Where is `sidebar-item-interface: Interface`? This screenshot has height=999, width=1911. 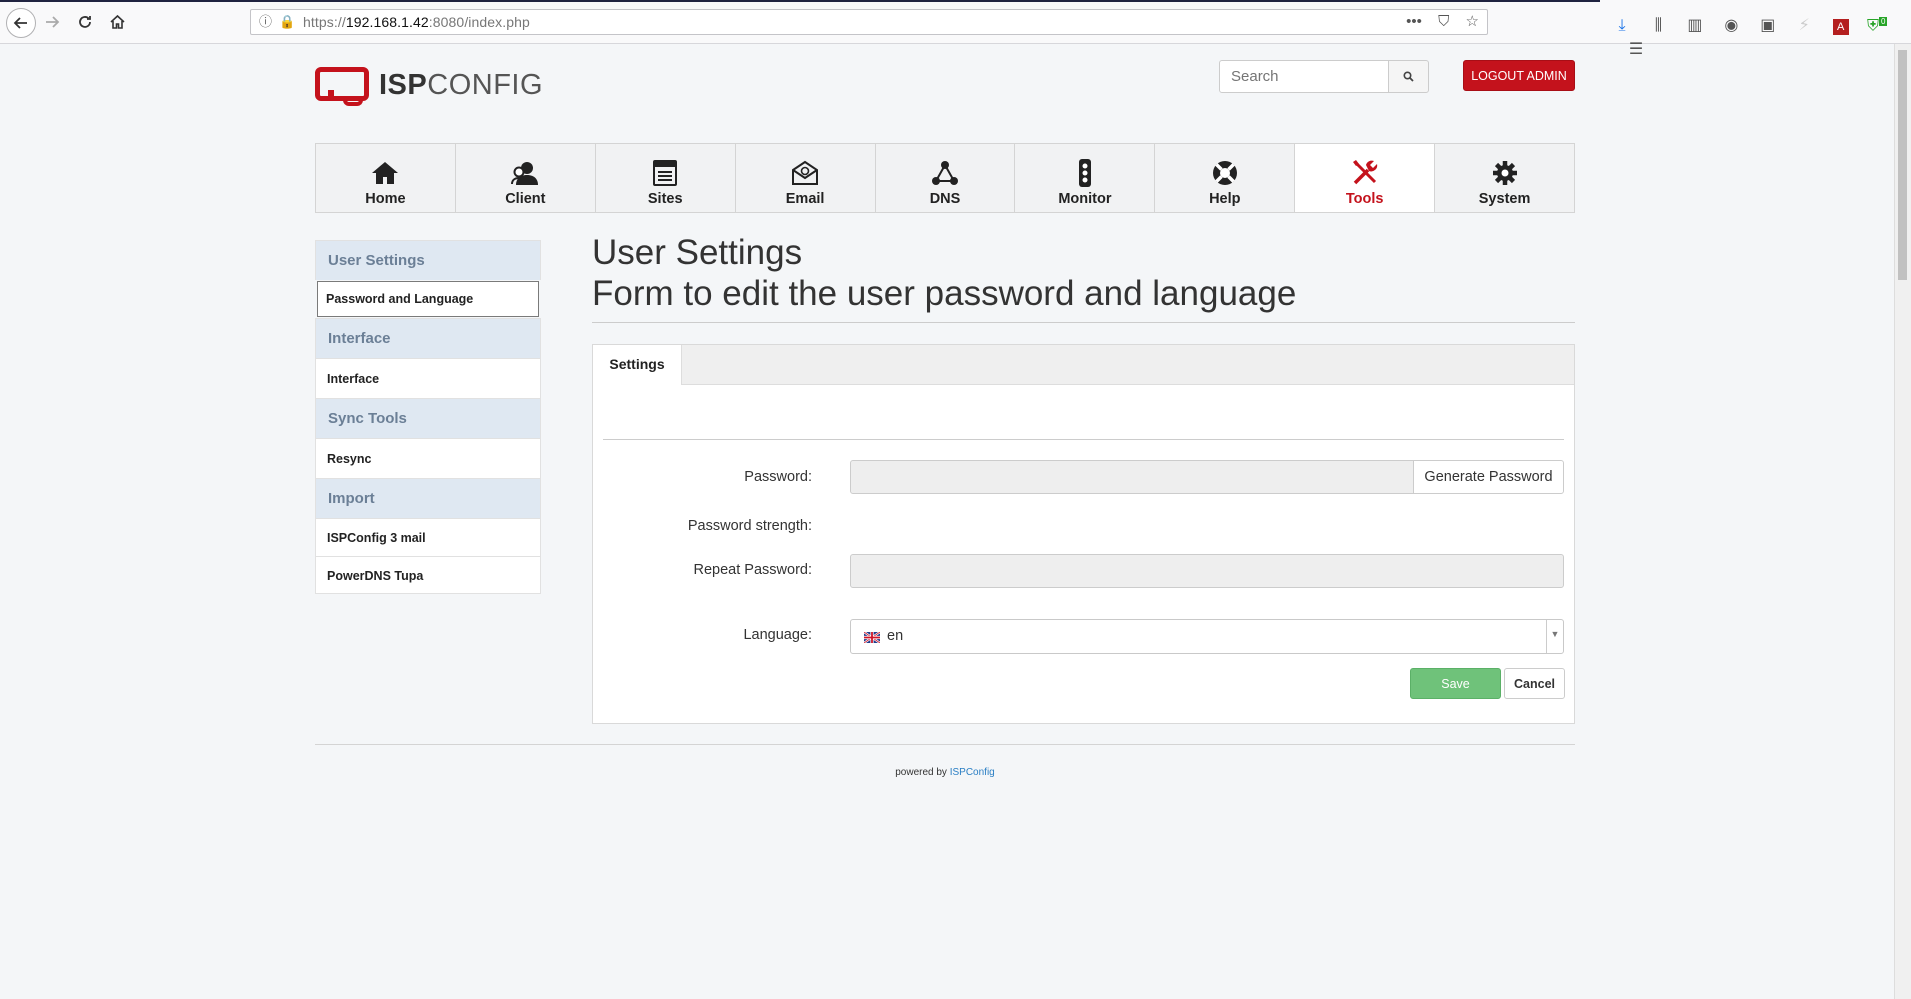 sidebar-item-interface: Interface is located at coordinates (428, 378).